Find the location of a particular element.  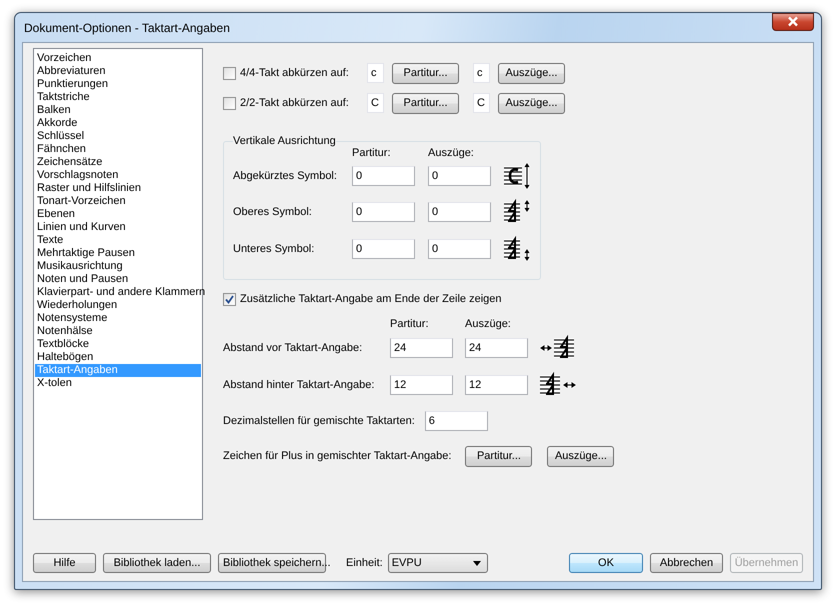

category-item: Akkorde is located at coordinates (118, 123).